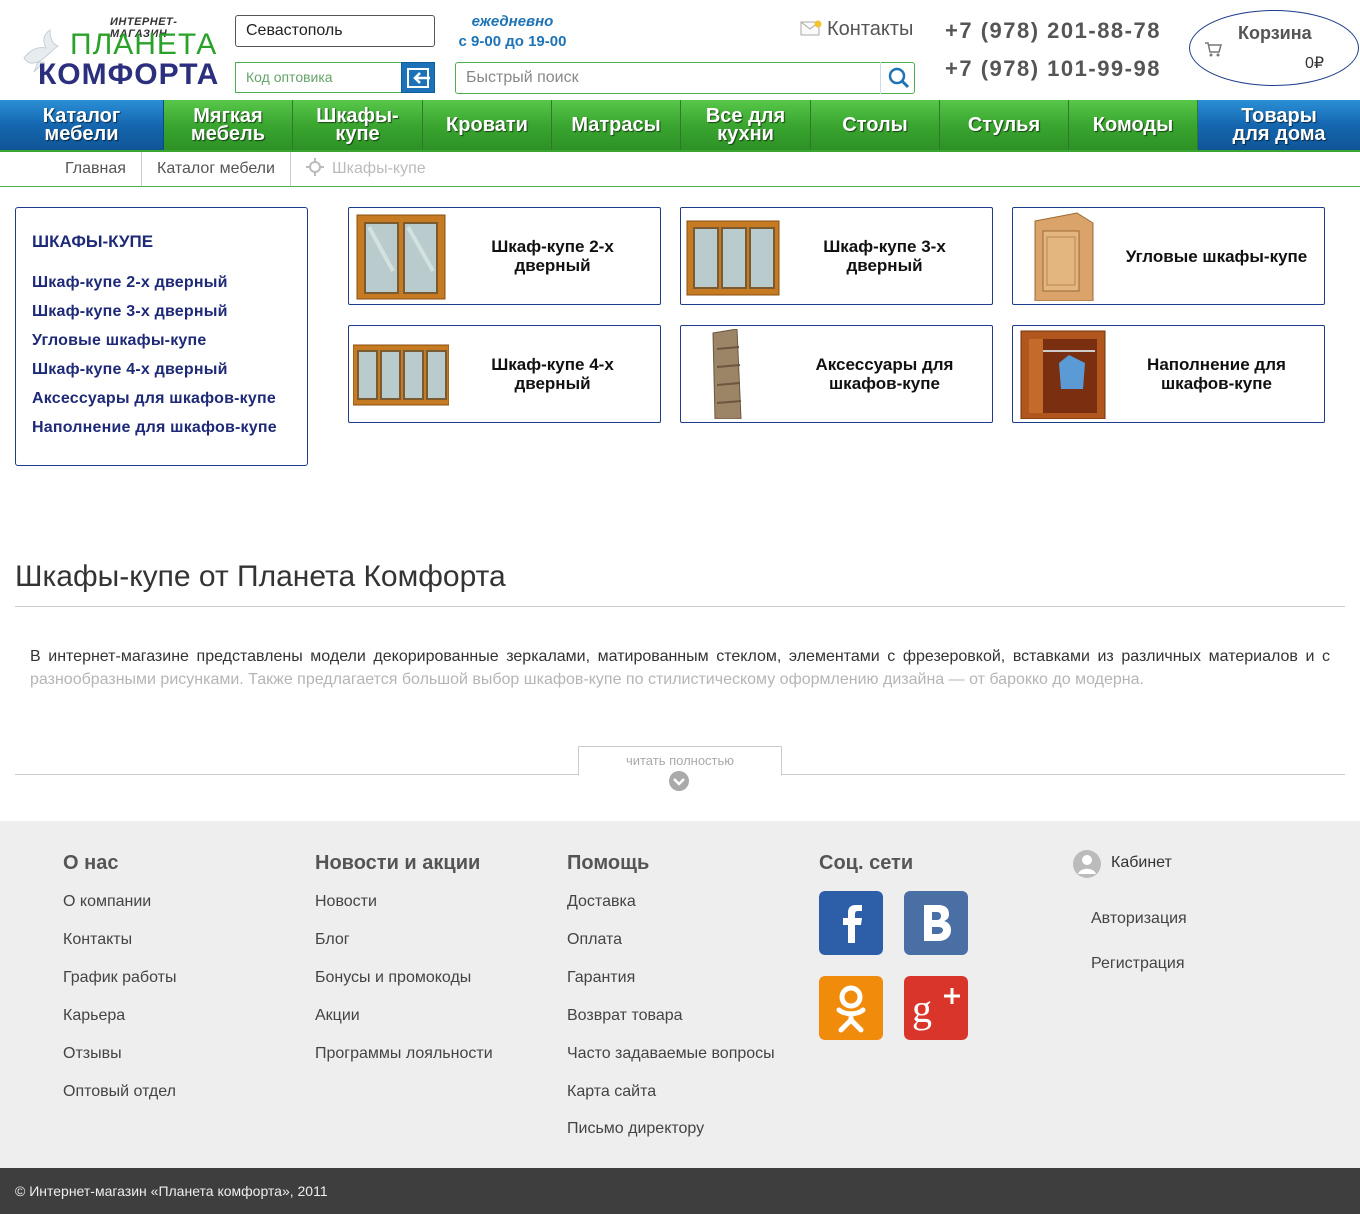 This screenshot has width=1360, height=1214. Describe the element at coordinates (398, 863) in the screenshot. I see `footer-news-title: Новости и акции` at that location.